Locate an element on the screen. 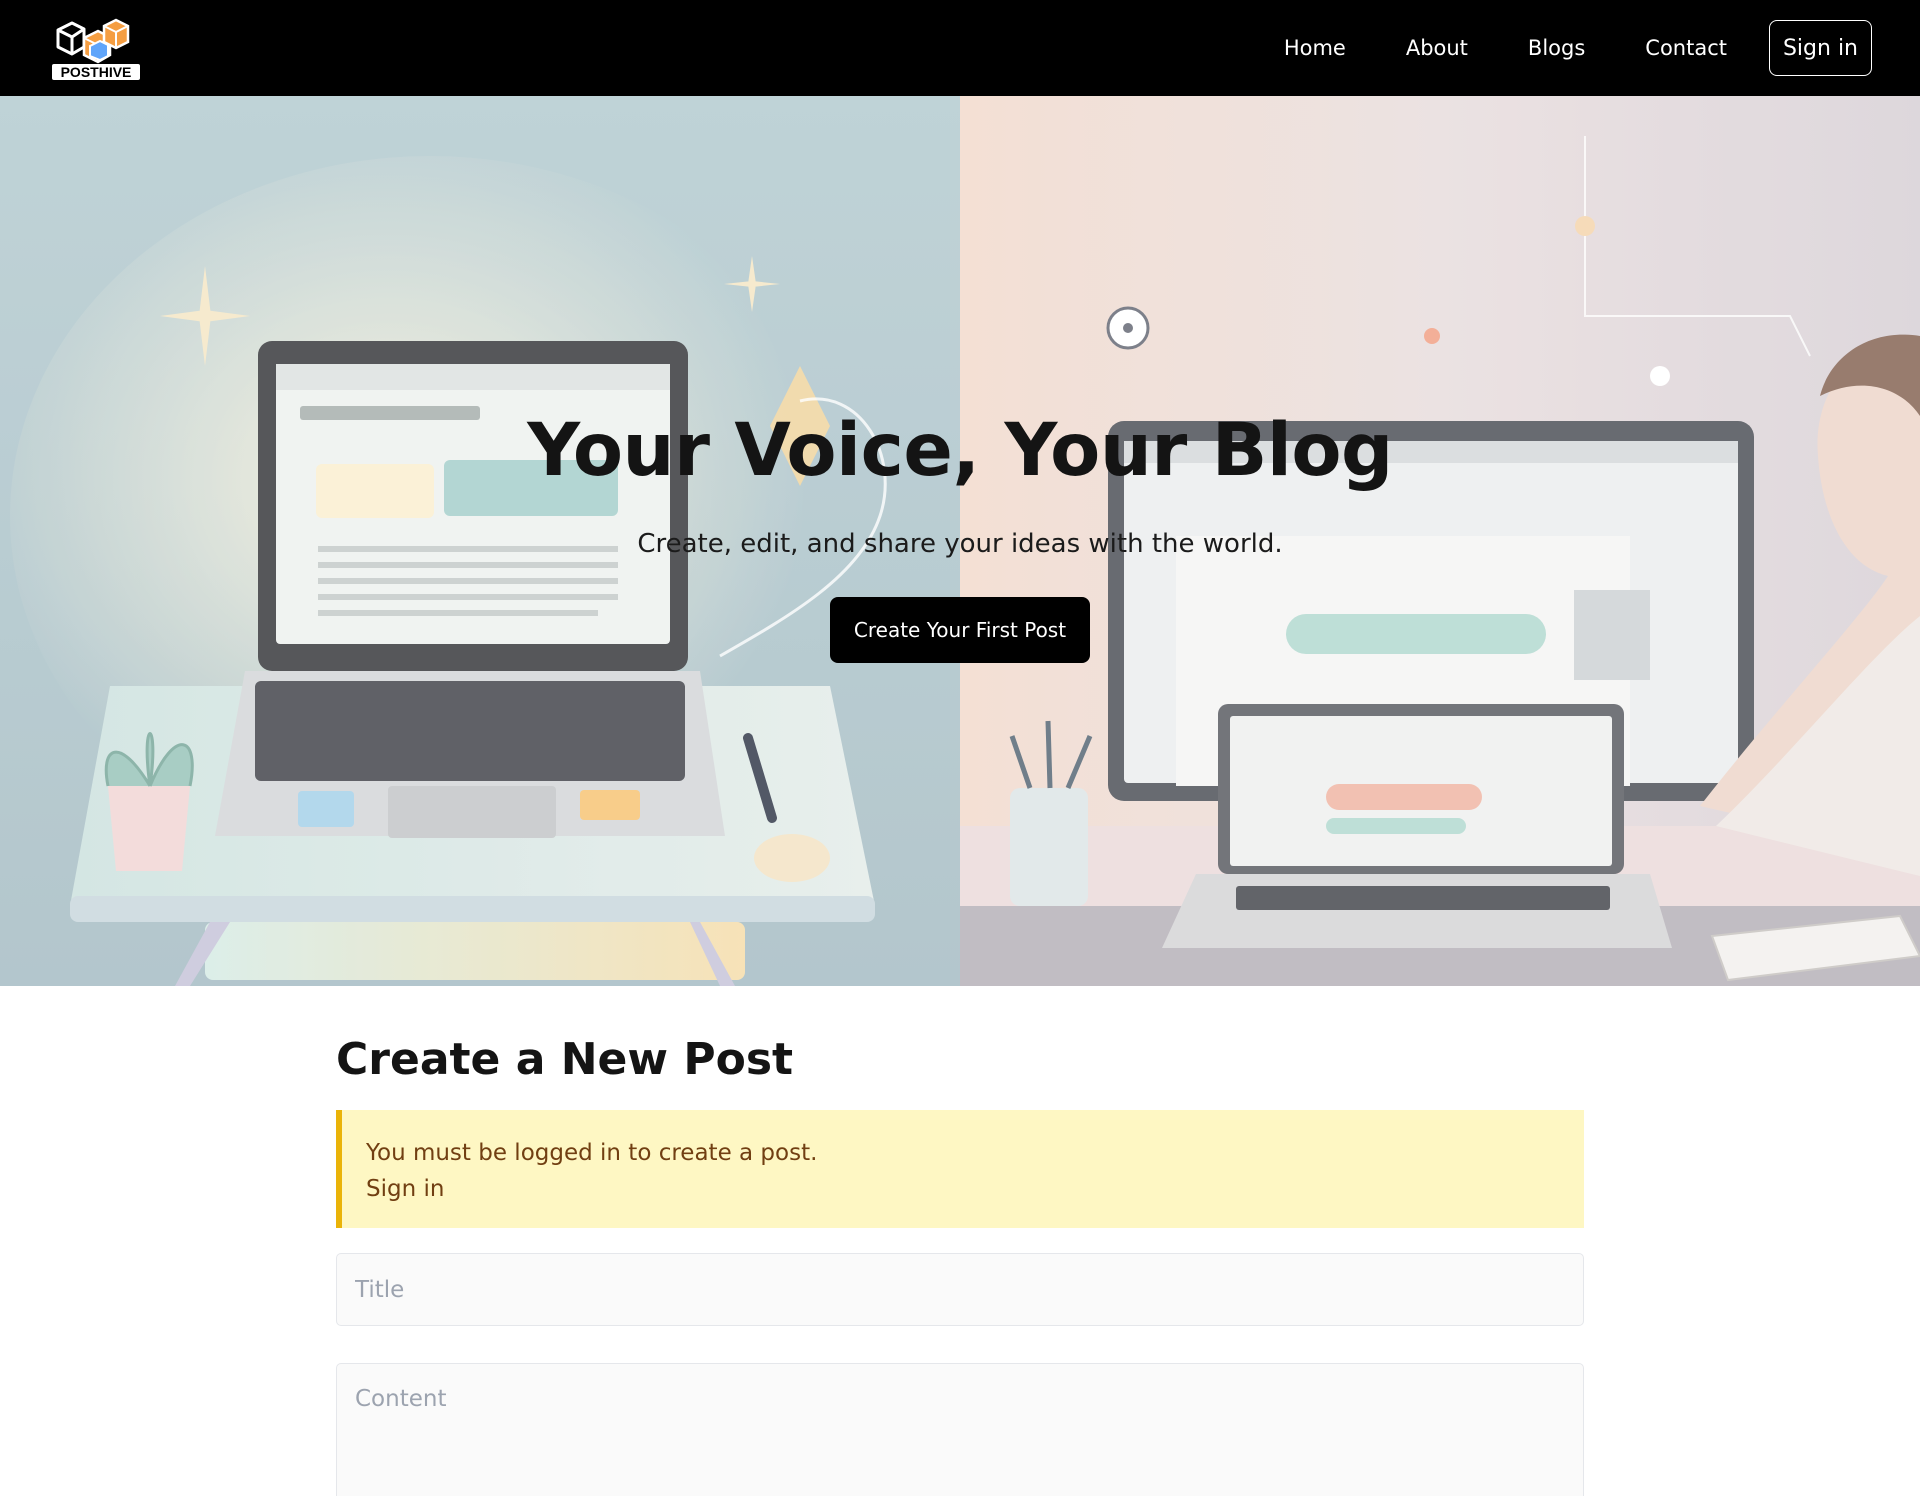 Image resolution: width=1920 pixels, height=1496 pixels. alert-message: You must be logged in to create a post. is located at coordinates (592, 1153).